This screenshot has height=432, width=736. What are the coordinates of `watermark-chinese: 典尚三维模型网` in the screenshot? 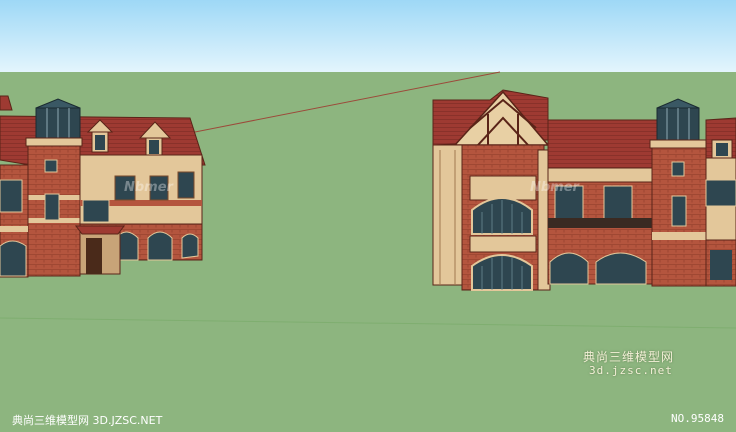 It's located at (629, 357).